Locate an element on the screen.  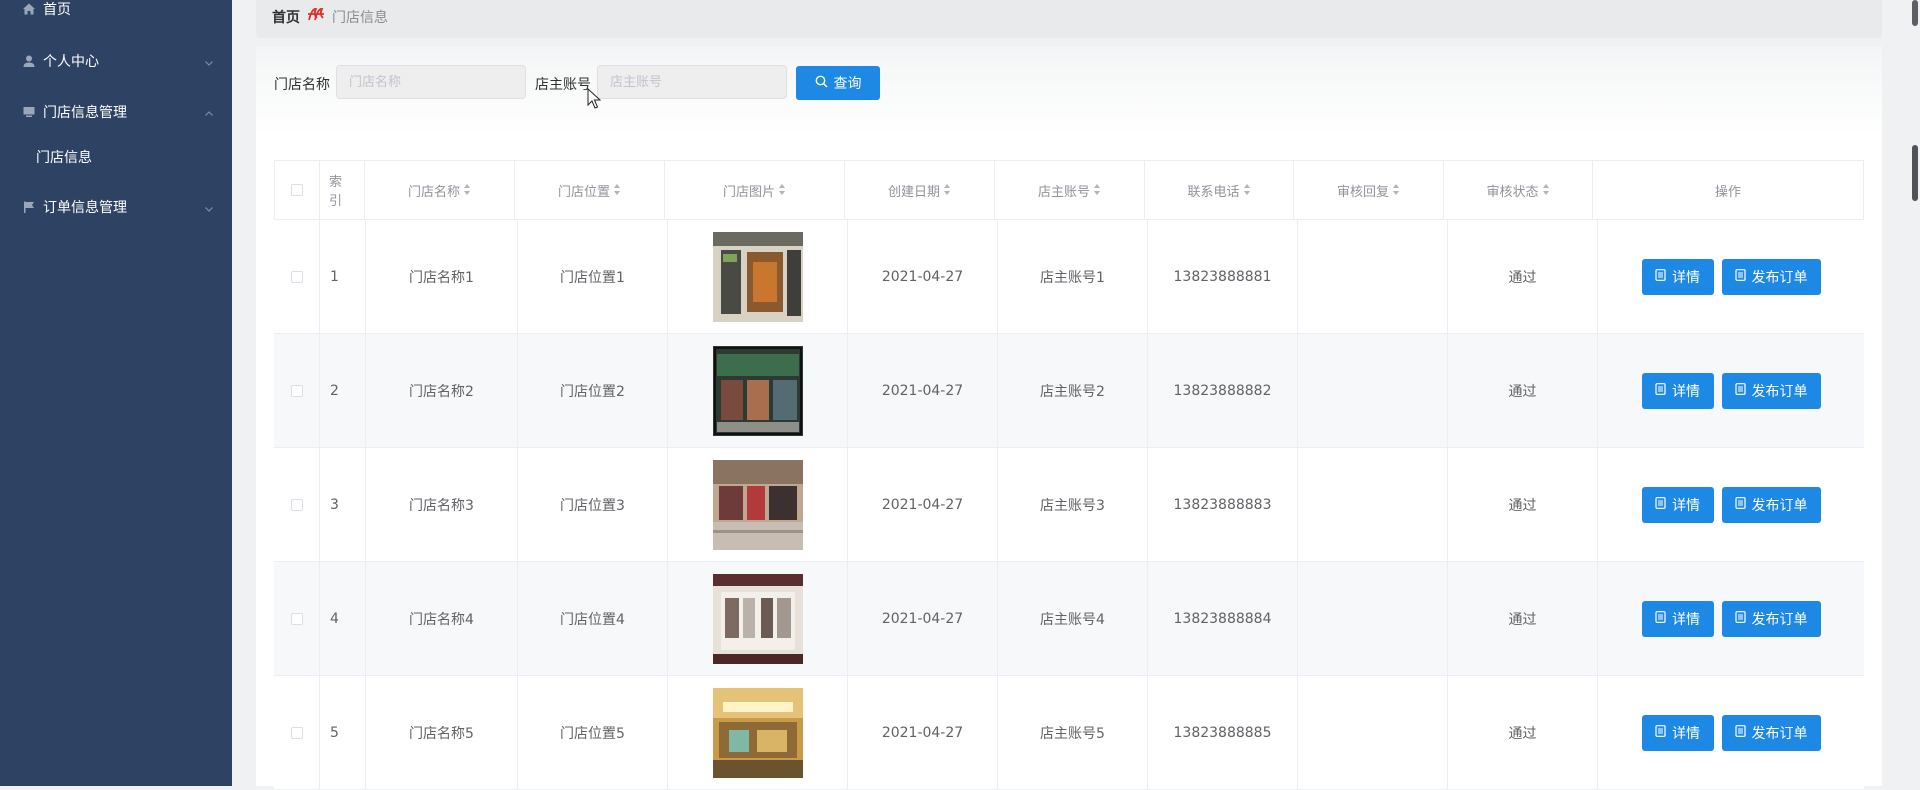
column-header-review-reply: 审核回复 is located at coordinates (1369, 190).